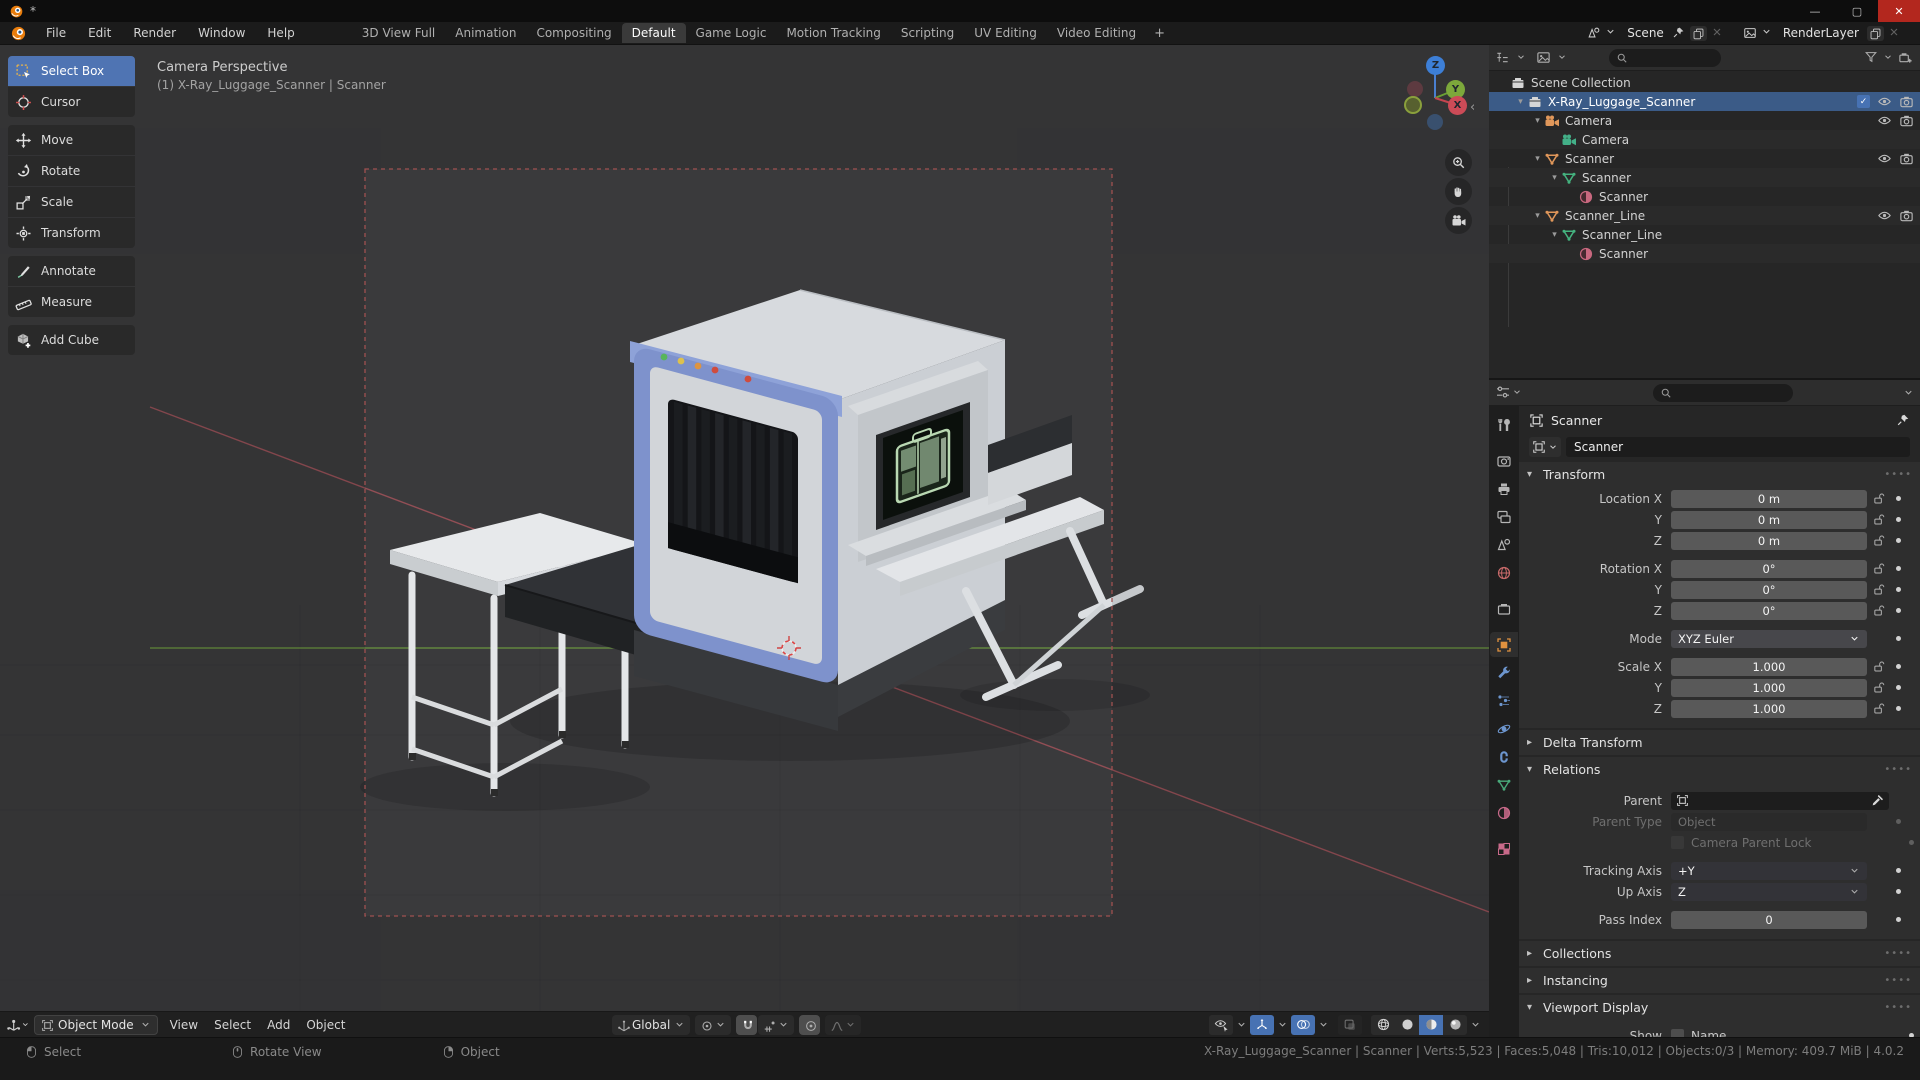 The height and width of the screenshot is (1080, 1920). I want to click on minimize-button: —, so click(1815, 11).